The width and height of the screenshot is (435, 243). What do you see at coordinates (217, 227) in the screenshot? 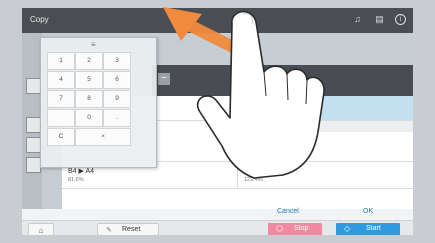
I see `bottom-bar: ⌂ ✎ Reset ⬡ Stop ◇ Start` at bounding box center [217, 227].